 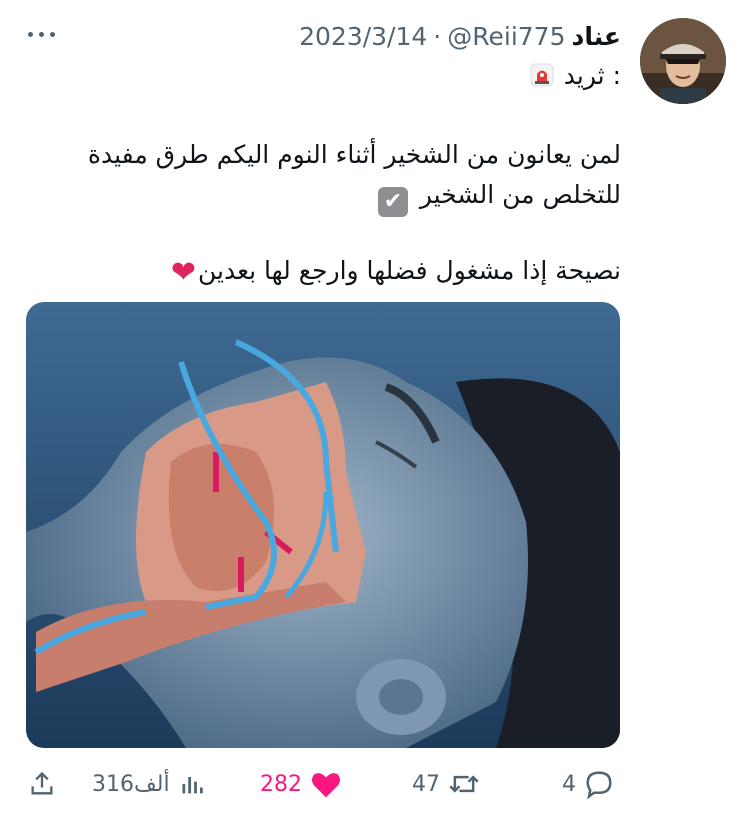 I want to click on avatar-image, so click(x=683, y=61).